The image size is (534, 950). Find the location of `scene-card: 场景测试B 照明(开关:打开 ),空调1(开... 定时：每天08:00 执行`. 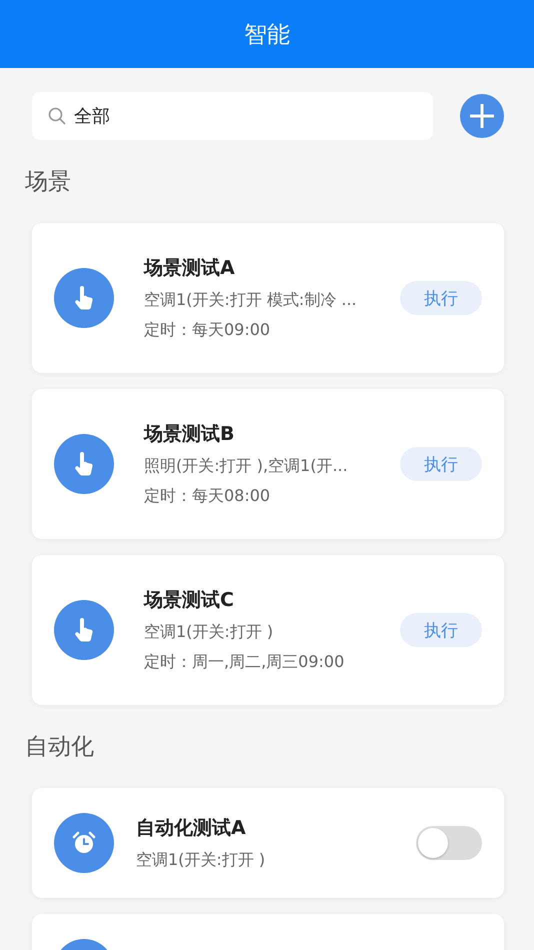

scene-card: 场景测试B 照明(开关:打开 ),空调1(开... 定时：每天08:00 执行 is located at coordinates (268, 464).